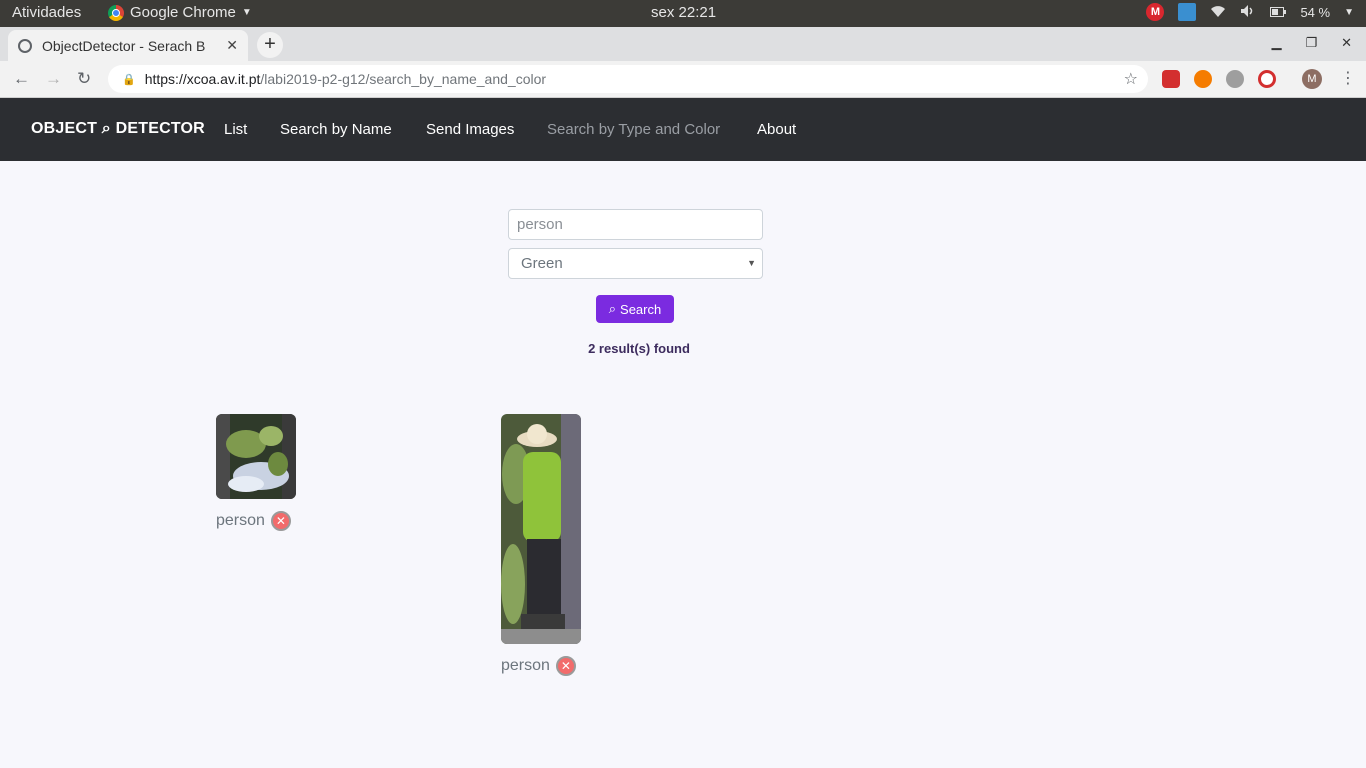 This screenshot has width=1366, height=768. I want to click on mega-icon: M, so click(1155, 12).